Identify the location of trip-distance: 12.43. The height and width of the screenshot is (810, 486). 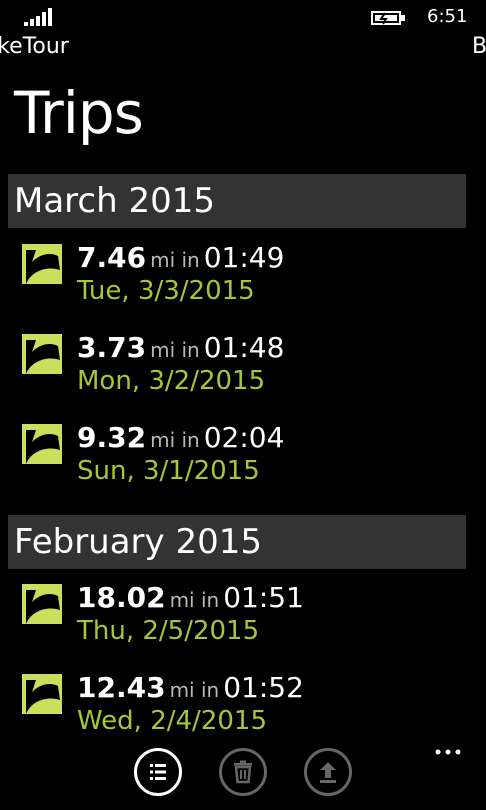
(121, 687).